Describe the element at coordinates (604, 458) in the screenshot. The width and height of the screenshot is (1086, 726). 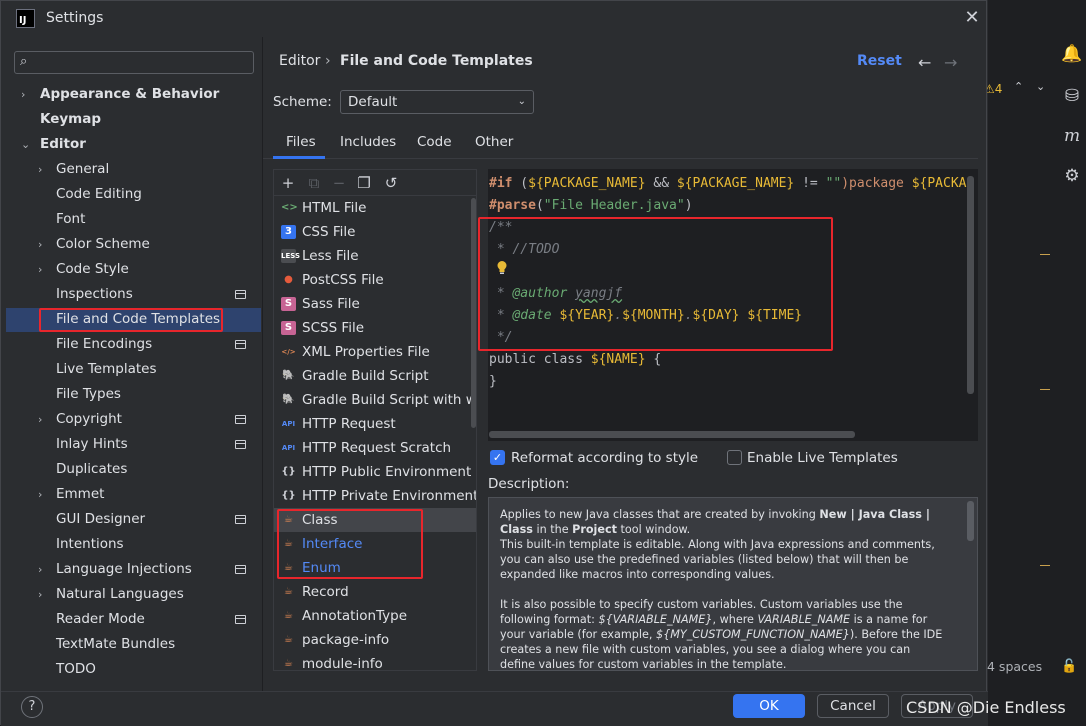
I see `reformat-label: Reformat according to style` at that location.